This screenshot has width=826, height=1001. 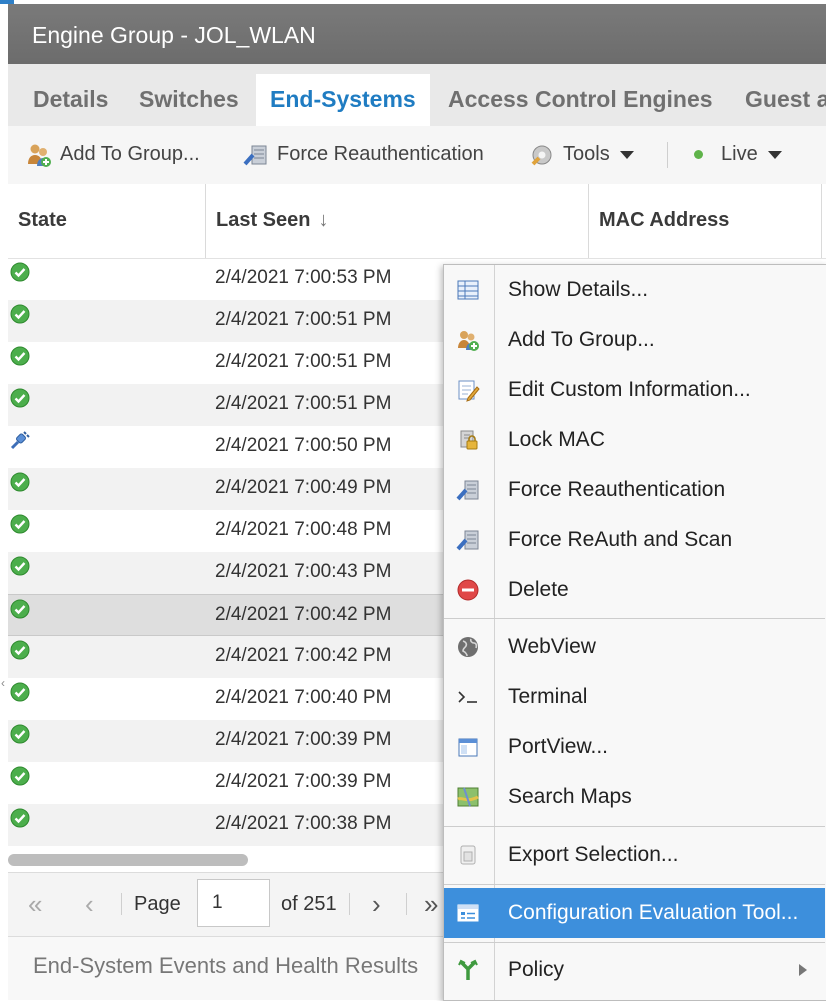 What do you see at coordinates (552, 646) in the screenshot?
I see `menu-item-label: WebView` at bounding box center [552, 646].